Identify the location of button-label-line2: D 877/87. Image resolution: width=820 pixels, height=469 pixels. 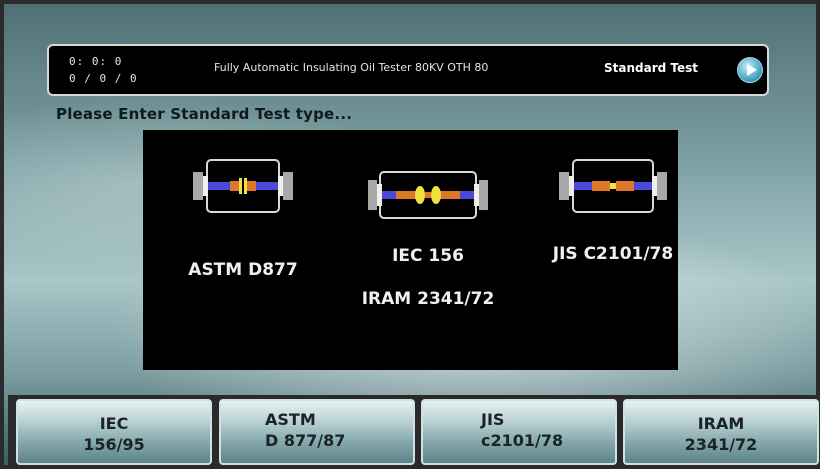
(305, 440).